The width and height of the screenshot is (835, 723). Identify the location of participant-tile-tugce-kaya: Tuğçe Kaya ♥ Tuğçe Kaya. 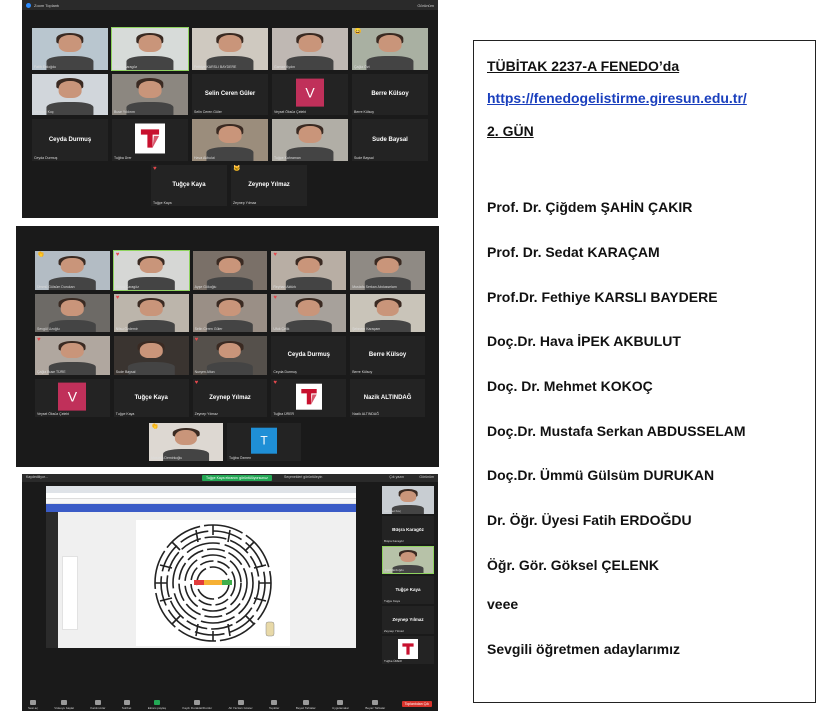
(189, 185).